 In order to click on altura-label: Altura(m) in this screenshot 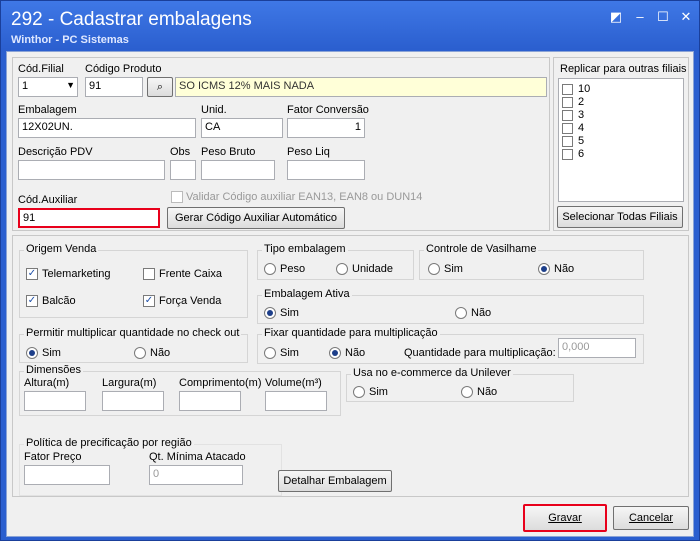, I will do `click(47, 383)`.